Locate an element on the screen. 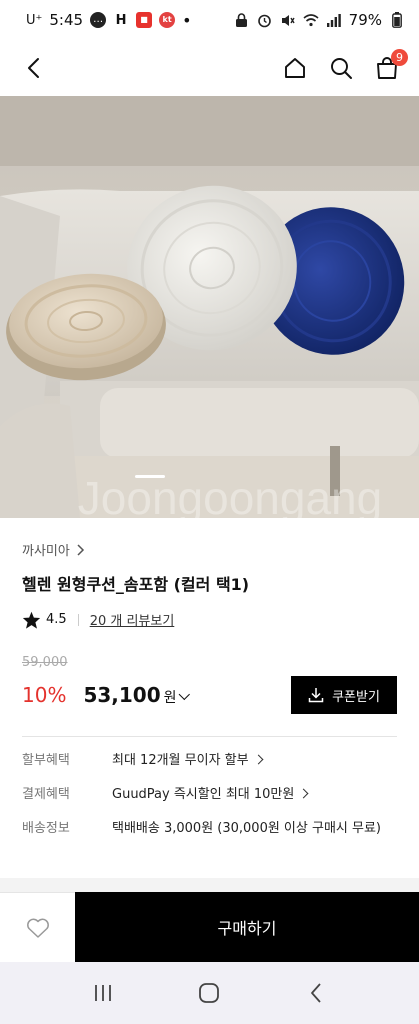  price-group: 10% 53,100 원 is located at coordinates (106, 695).